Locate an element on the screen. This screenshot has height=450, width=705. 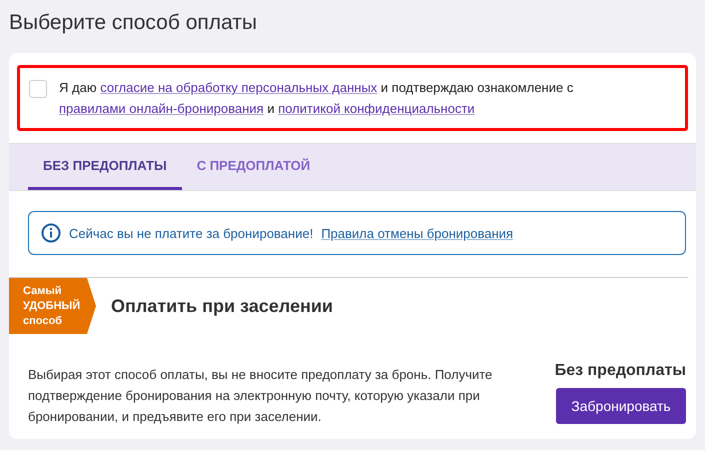
tab: БЕЗ ПРЕДОПЛАТЫ is located at coordinates (105, 167).